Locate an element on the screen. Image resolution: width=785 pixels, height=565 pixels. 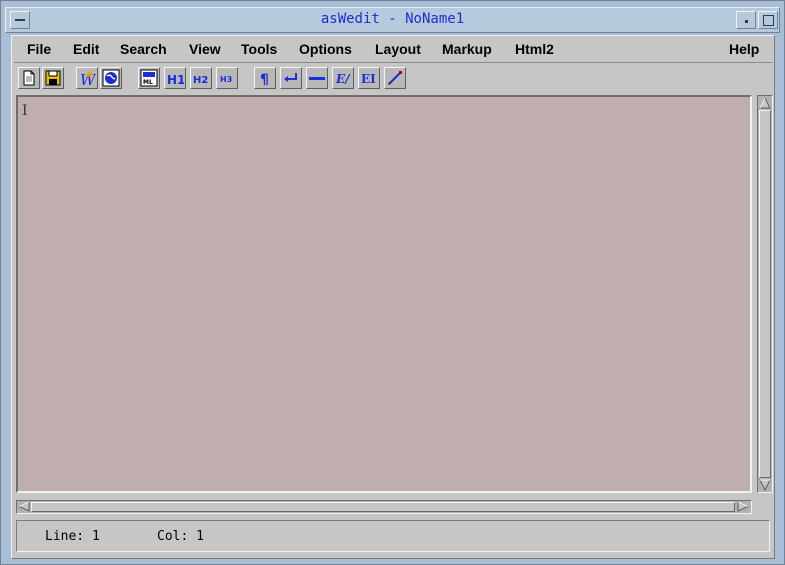
svg-text: H1 is located at coordinates (175, 80).